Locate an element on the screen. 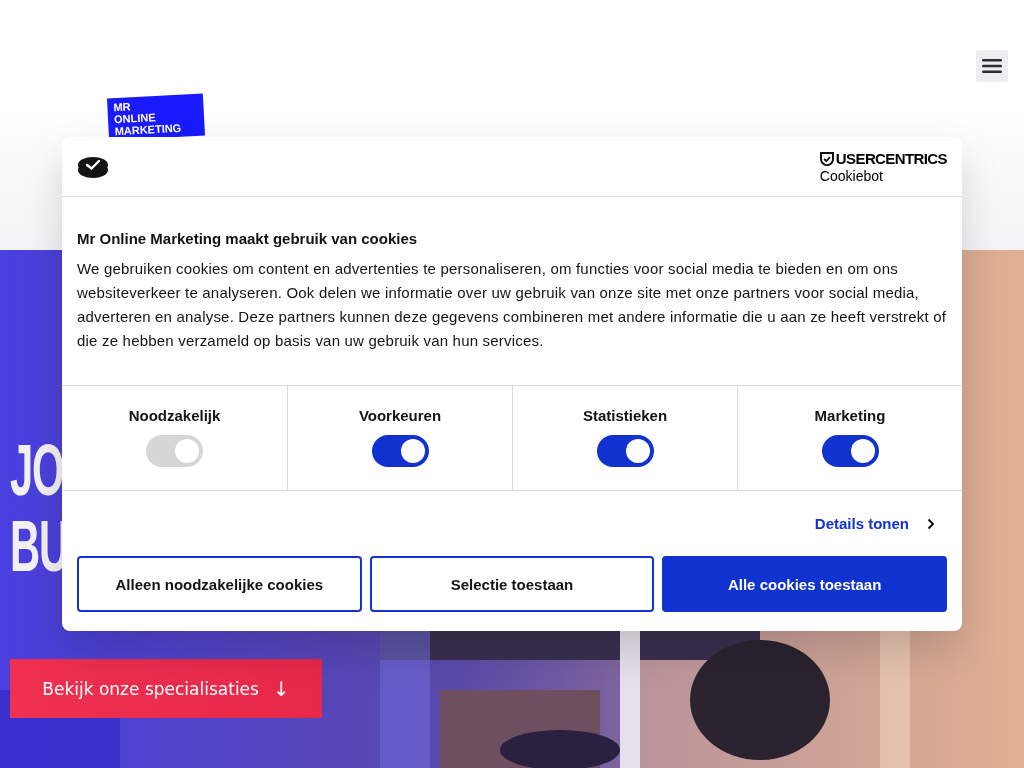 The image size is (1024, 768). specialisations-button: Bekijk onze specialisaties ↓ is located at coordinates (166, 688).